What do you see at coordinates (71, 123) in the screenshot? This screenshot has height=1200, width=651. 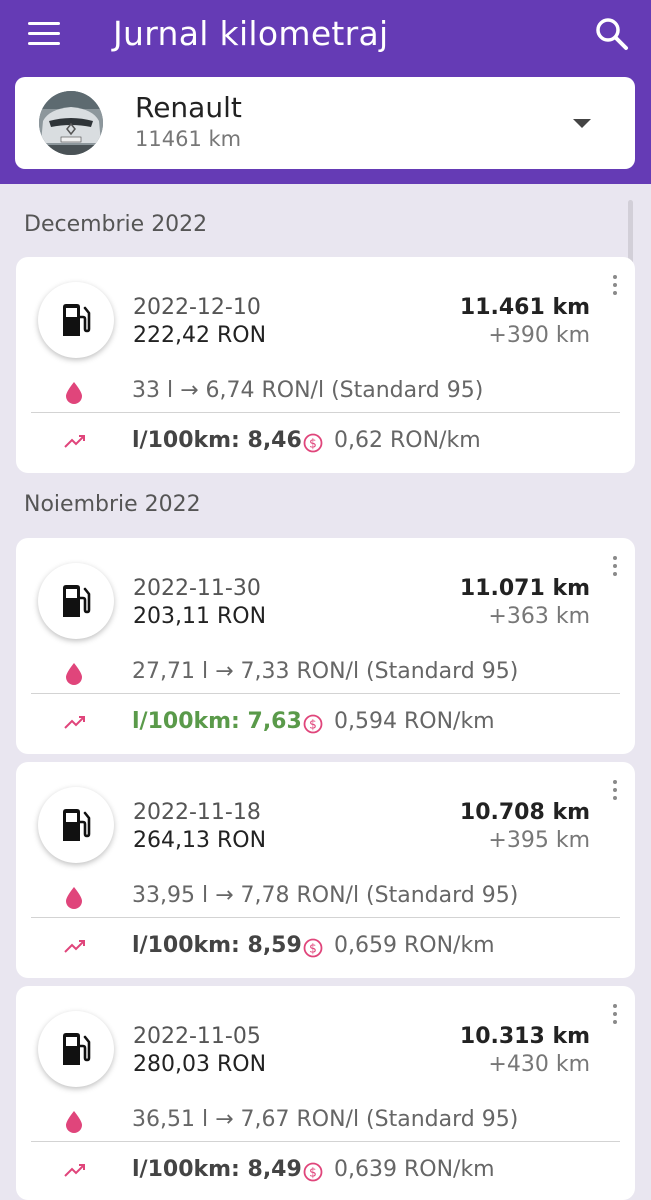 I see `vehicle-avatar` at bounding box center [71, 123].